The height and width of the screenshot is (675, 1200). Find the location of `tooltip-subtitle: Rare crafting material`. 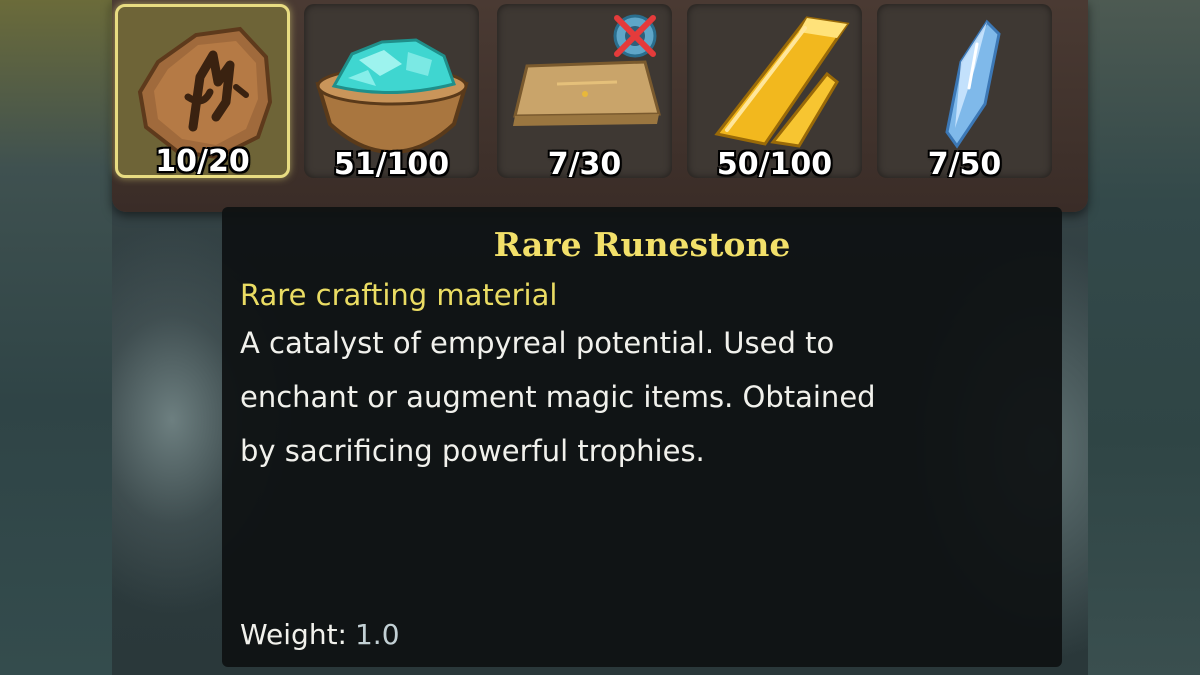

tooltip-subtitle: Rare crafting material is located at coordinates (399, 295).